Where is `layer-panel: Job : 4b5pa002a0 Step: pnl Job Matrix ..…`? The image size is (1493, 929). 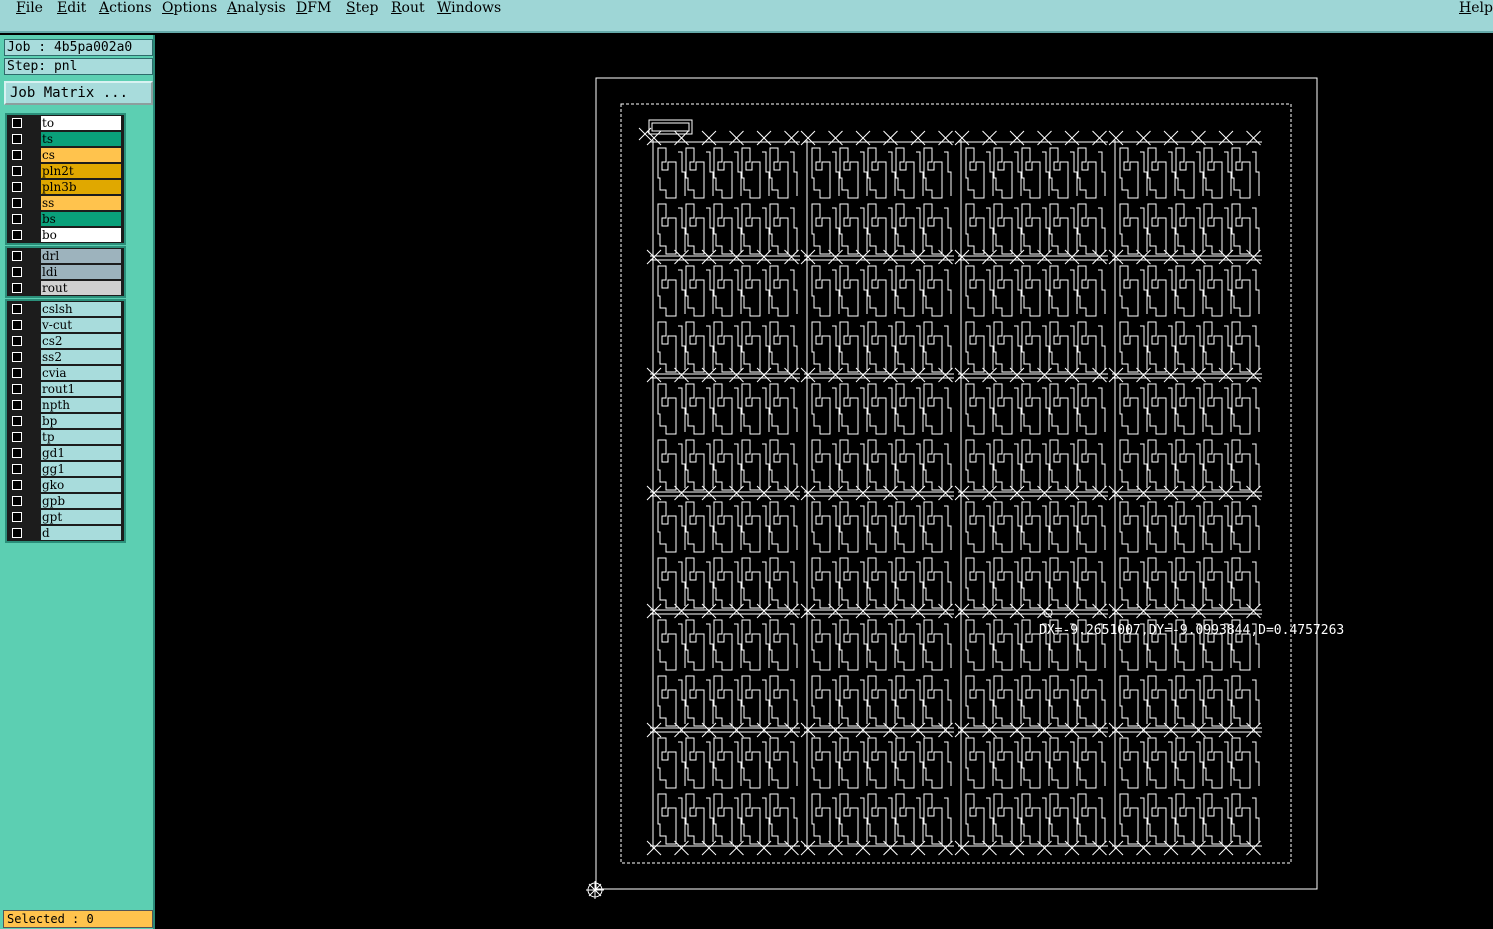 layer-panel: Job : 4b5pa002a0 Step: pnl Job Matrix ..… is located at coordinates (77, 482).